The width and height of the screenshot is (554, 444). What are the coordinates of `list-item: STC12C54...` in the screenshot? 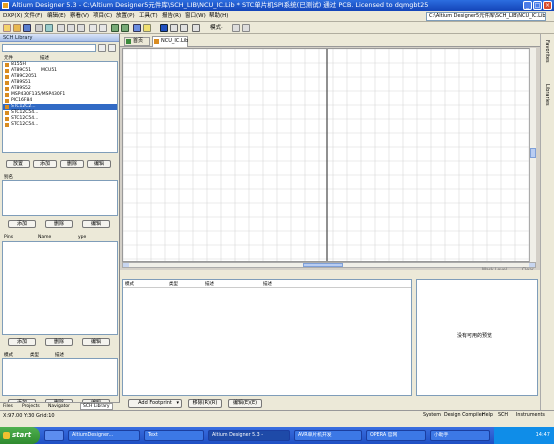 It's located at (60, 125).